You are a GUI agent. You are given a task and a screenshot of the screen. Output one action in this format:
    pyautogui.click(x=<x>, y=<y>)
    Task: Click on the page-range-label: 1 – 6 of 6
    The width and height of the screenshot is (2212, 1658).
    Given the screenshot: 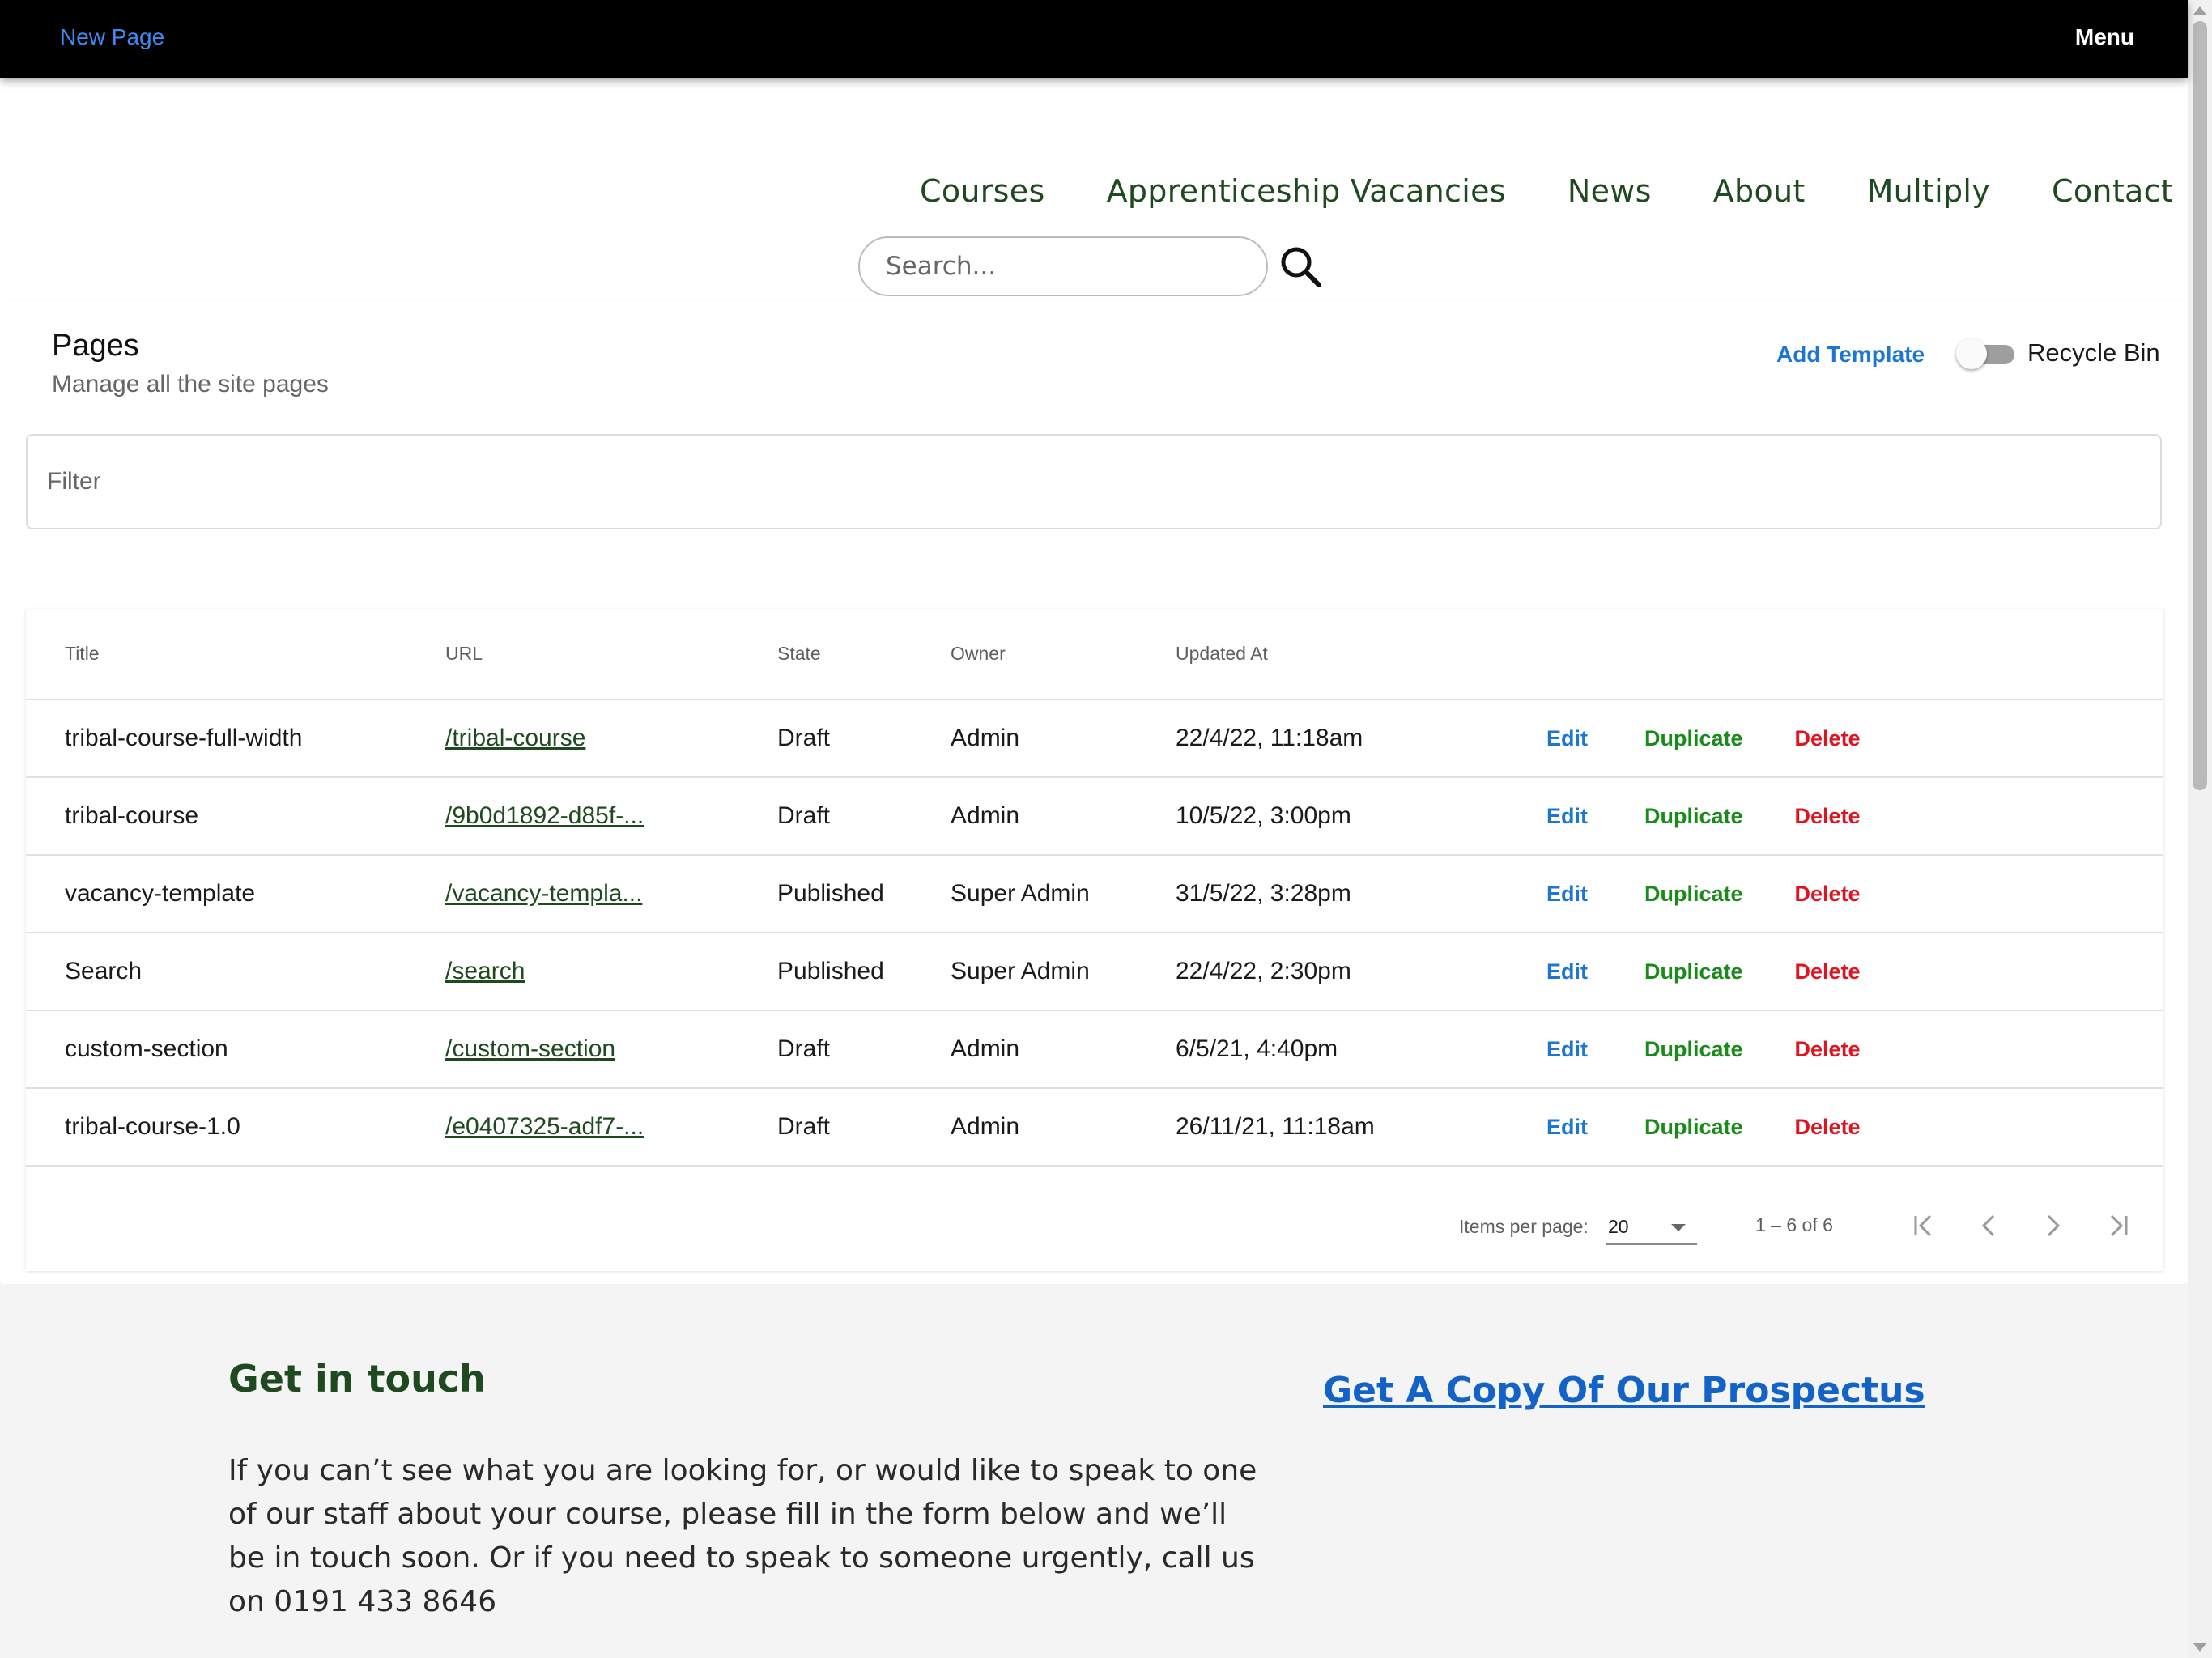 What is the action you would take?
    pyautogui.click(x=1794, y=1224)
    